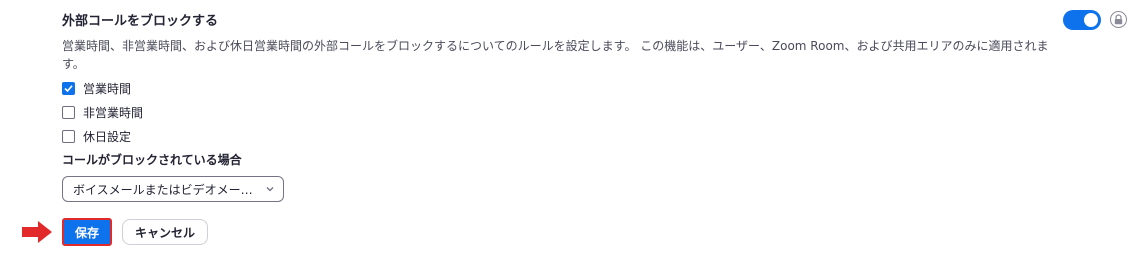  Describe the element at coordinates (152, 160) in the screenshot. I see `blocked-heading: コールがブロックされている場合` at that location.